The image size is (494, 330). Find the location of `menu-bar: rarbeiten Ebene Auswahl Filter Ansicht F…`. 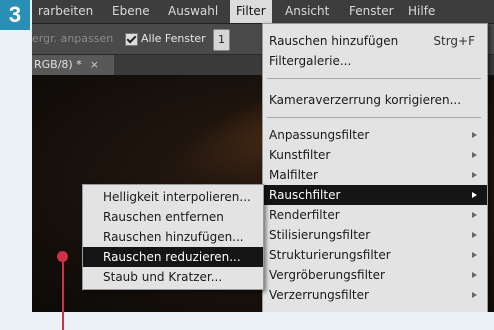

menu-bar: rarbeiten Ebene Auswahl Filter Ansicht F… is located at coordinates (263, 12).